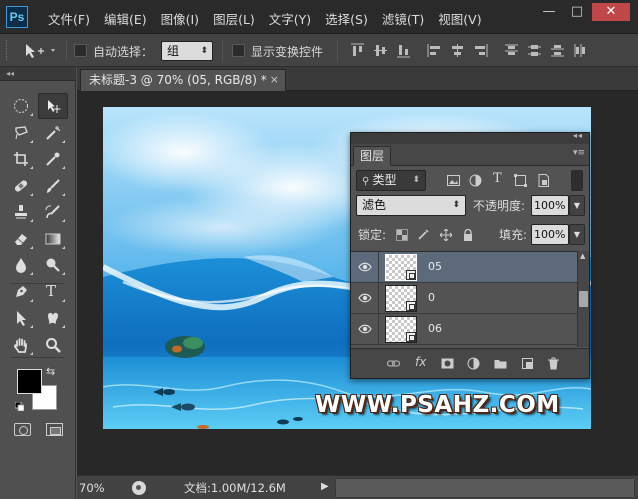 The height and width of the screenshot is (499, 638). What do you see at coordinates (550, 234) in the screenshot?
I see `fill-field: 100%` at bounding box center [550, 234].